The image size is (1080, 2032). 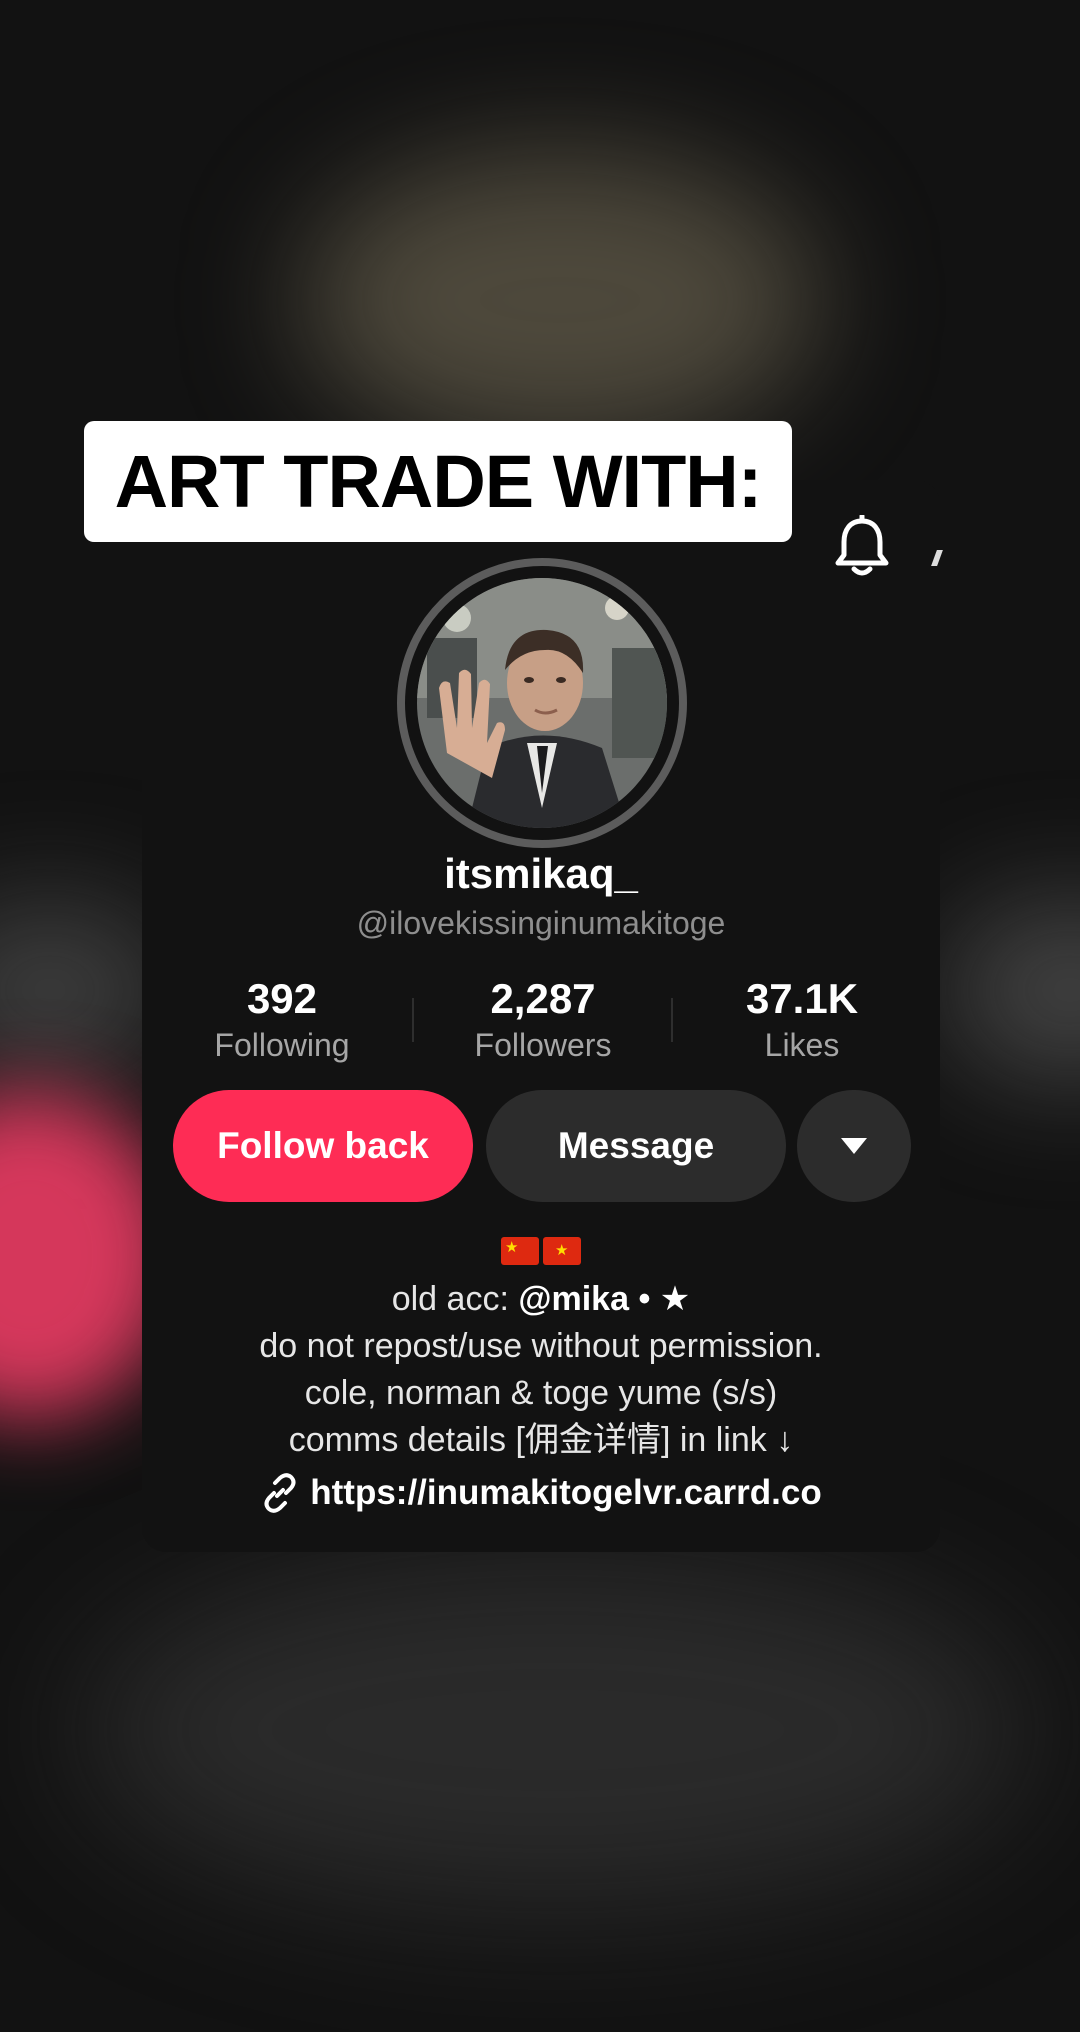 What do you see at coordinates (541, 923) in the screenshot?
I see `user-handle: @ilovekissinginumakitoge` at bounding box center [541, 923].